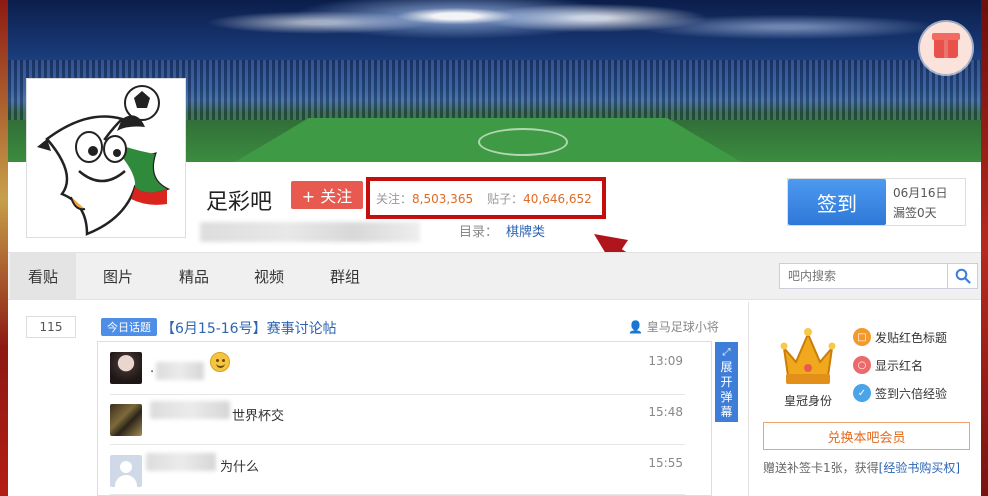 This screenshot has height=496, width=988. What do you see at coordinates (911, 337) in the screenshot?
I see `perk-label: 发贴红色标题` at bounding box center [911, 337].